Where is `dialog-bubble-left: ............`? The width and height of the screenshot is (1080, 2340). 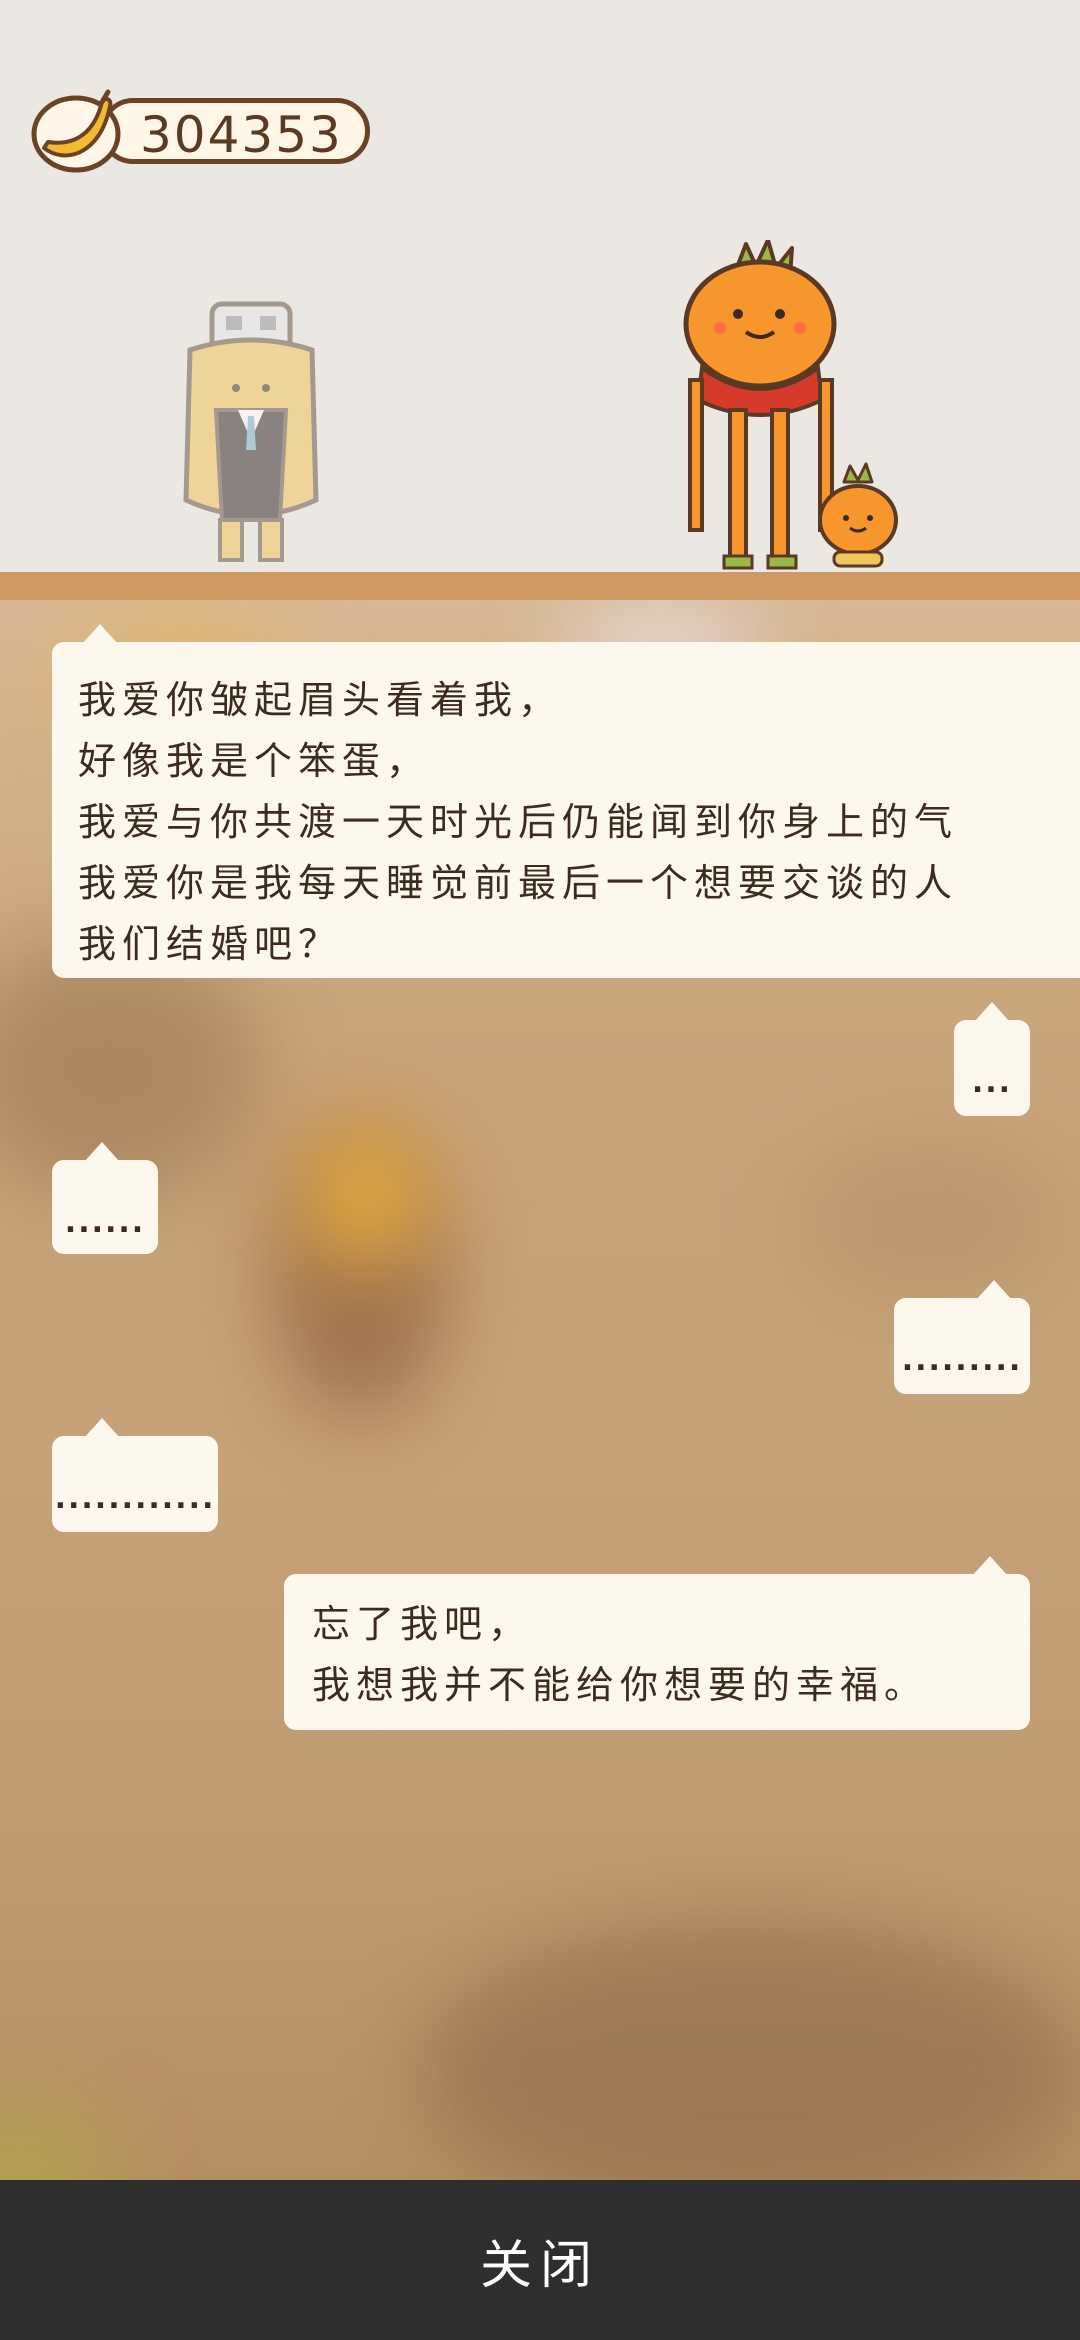
dialog-bubble-left: ............ is located at coordinates (135, 1475).